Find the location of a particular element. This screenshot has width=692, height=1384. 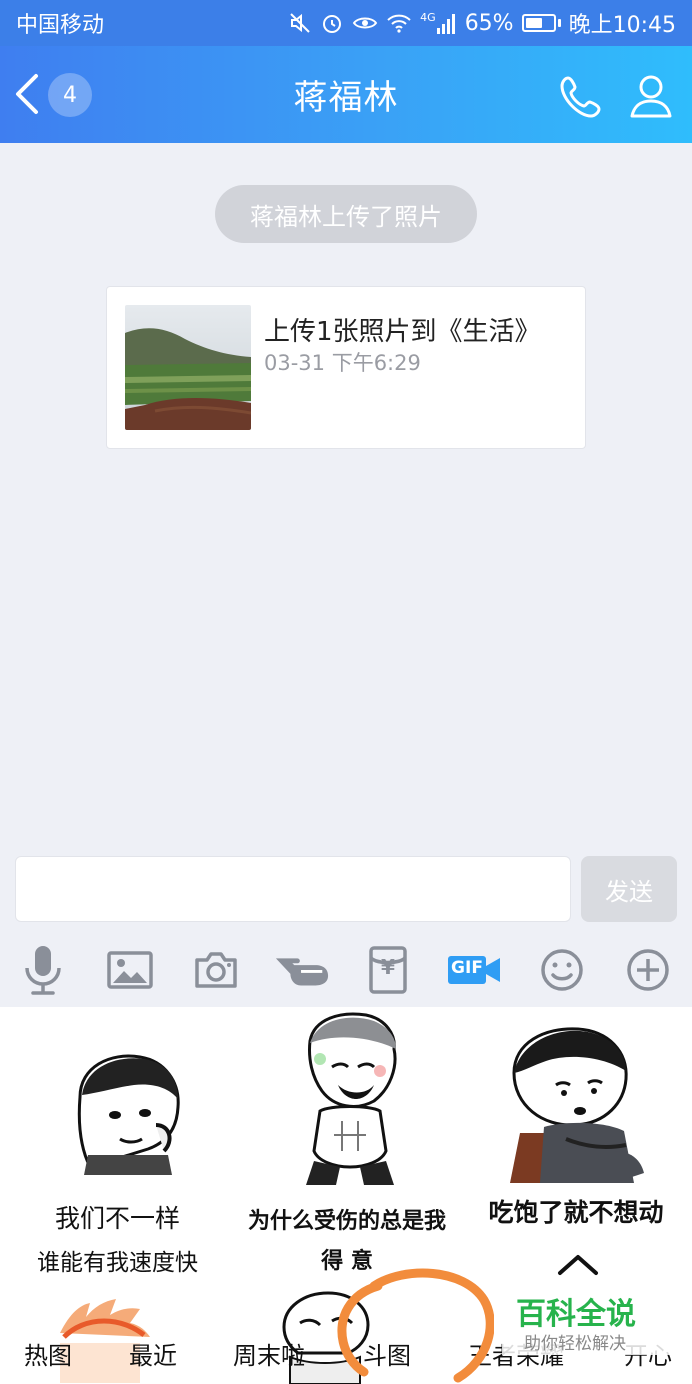

watermark-subtitle: 助你轻松解决 is located at coordinates (575, 1344).